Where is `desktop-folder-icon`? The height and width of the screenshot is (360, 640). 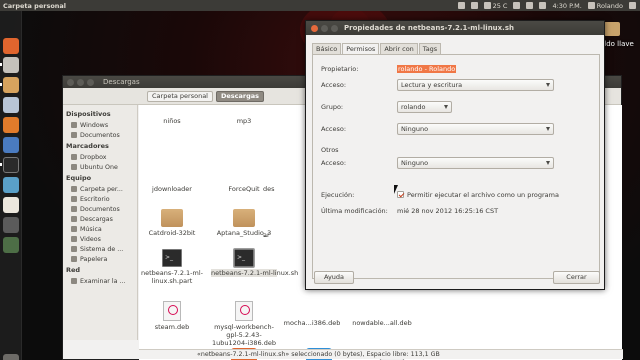 desktop-folder-icon is located at coordinates (612, 29).